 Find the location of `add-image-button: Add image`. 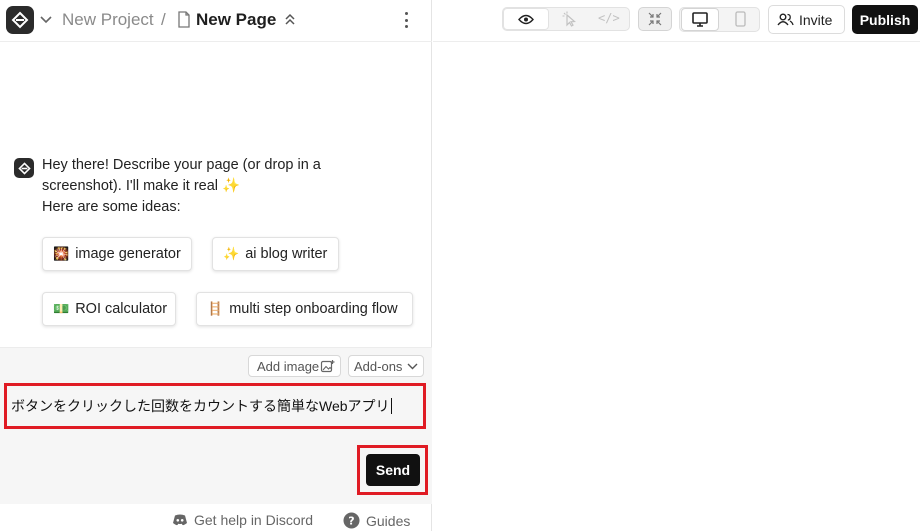

add-image-button: Add image is located at coordinates (294, 366).